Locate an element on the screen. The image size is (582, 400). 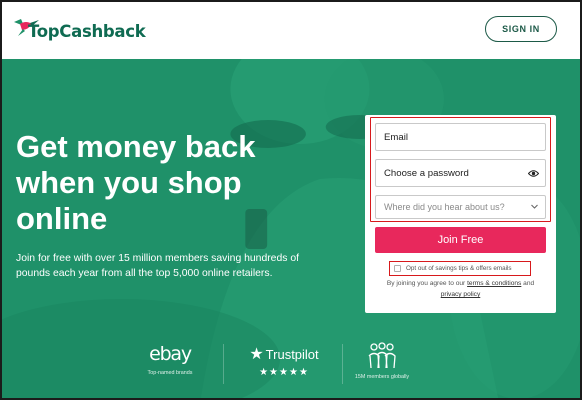
ebay-badge: ebay Top-named brands is located at coordinates (170, 359).